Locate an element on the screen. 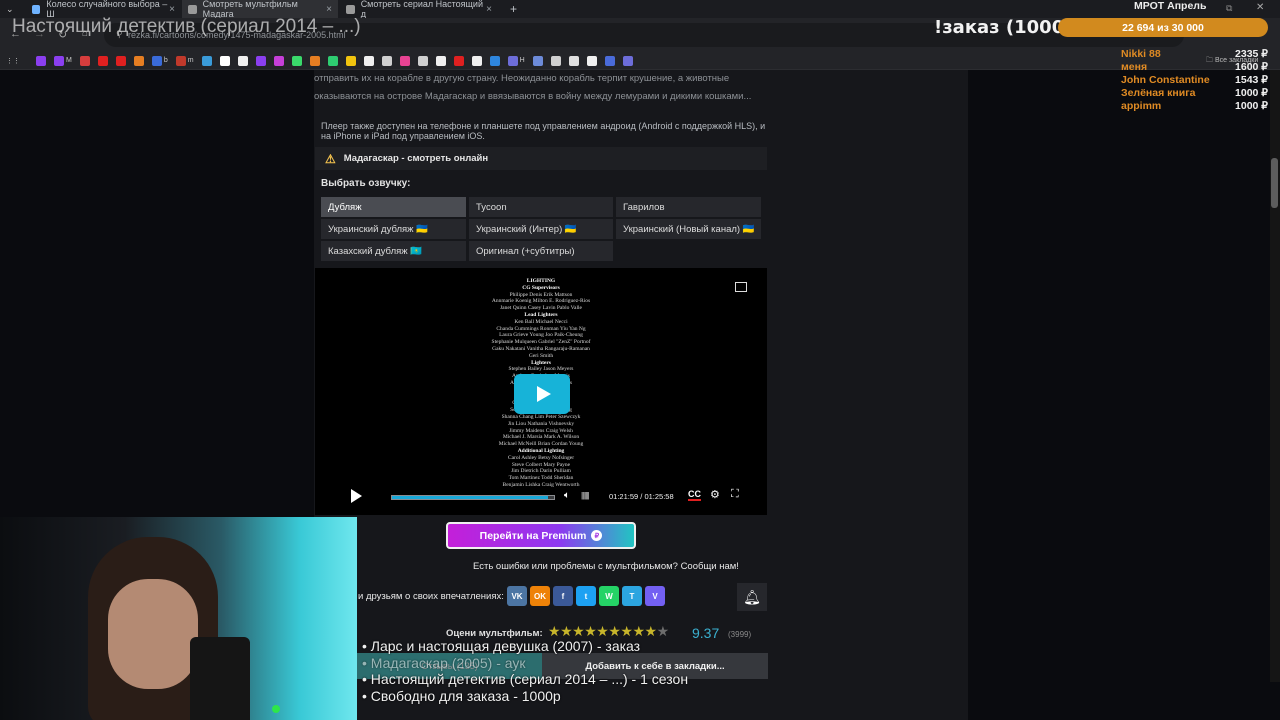 This screenshot has height=720, width=1280. social-share-button: V is located at coordinates (655, 596).